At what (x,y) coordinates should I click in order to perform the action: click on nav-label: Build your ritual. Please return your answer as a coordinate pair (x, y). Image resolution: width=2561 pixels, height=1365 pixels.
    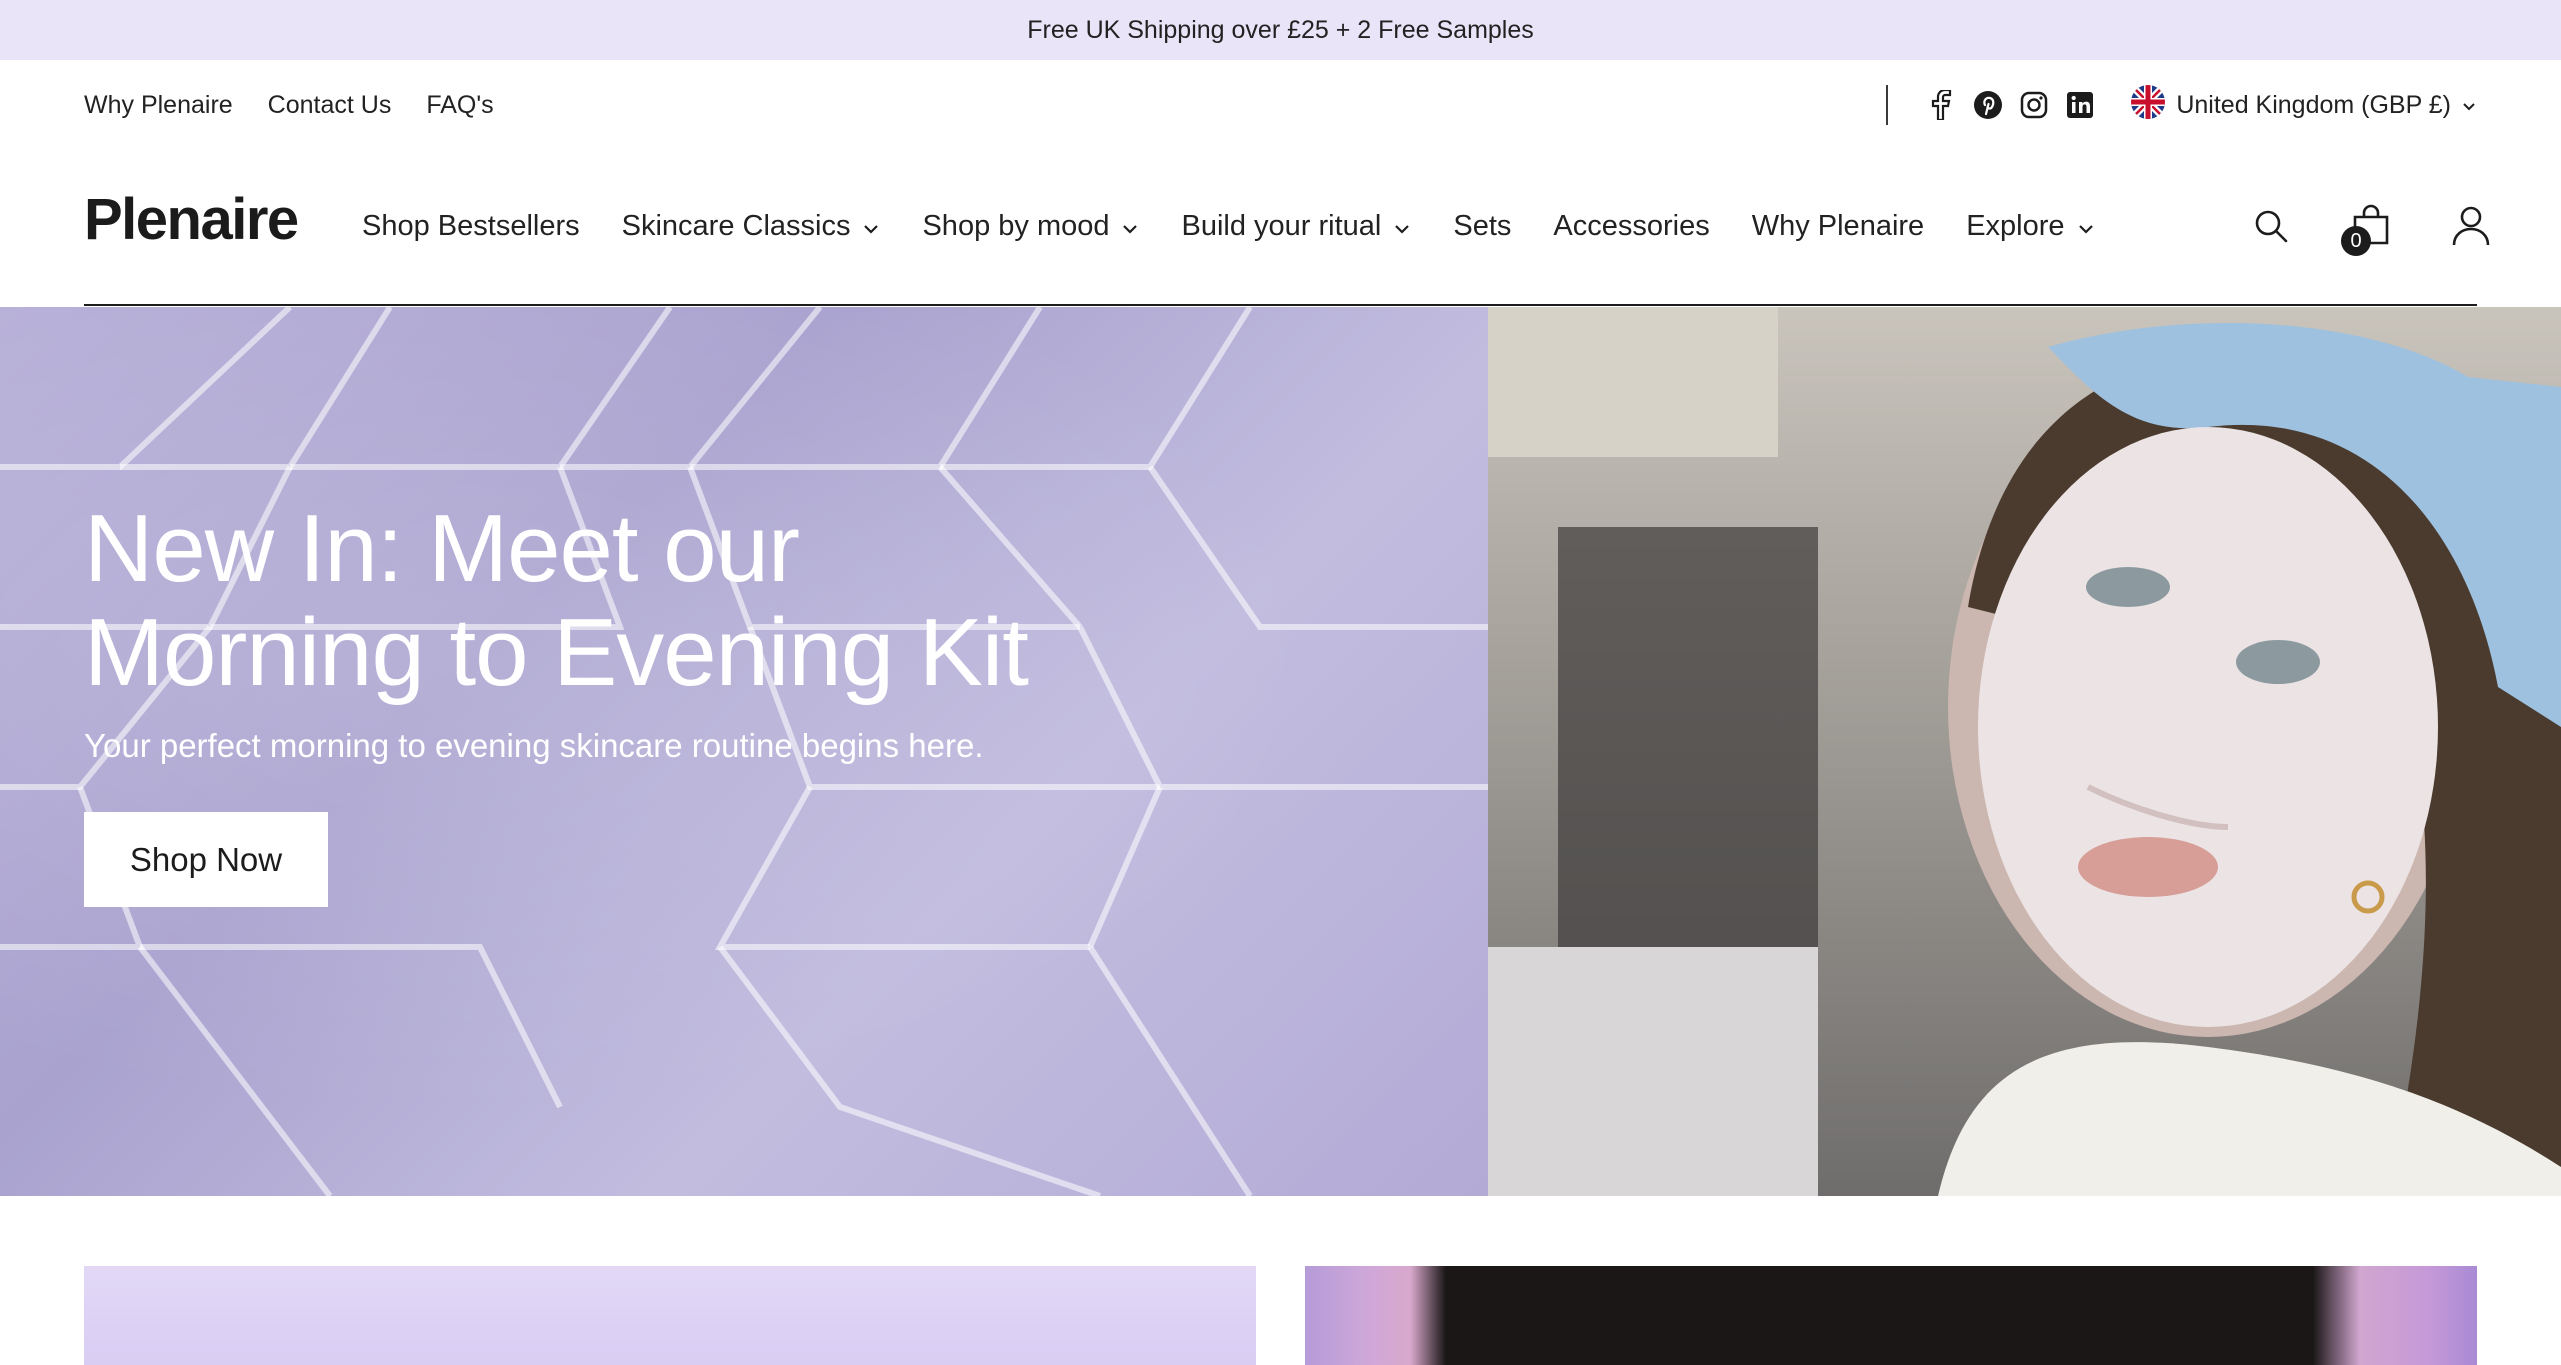
    Looking at the image, I should click on (1281, 225).